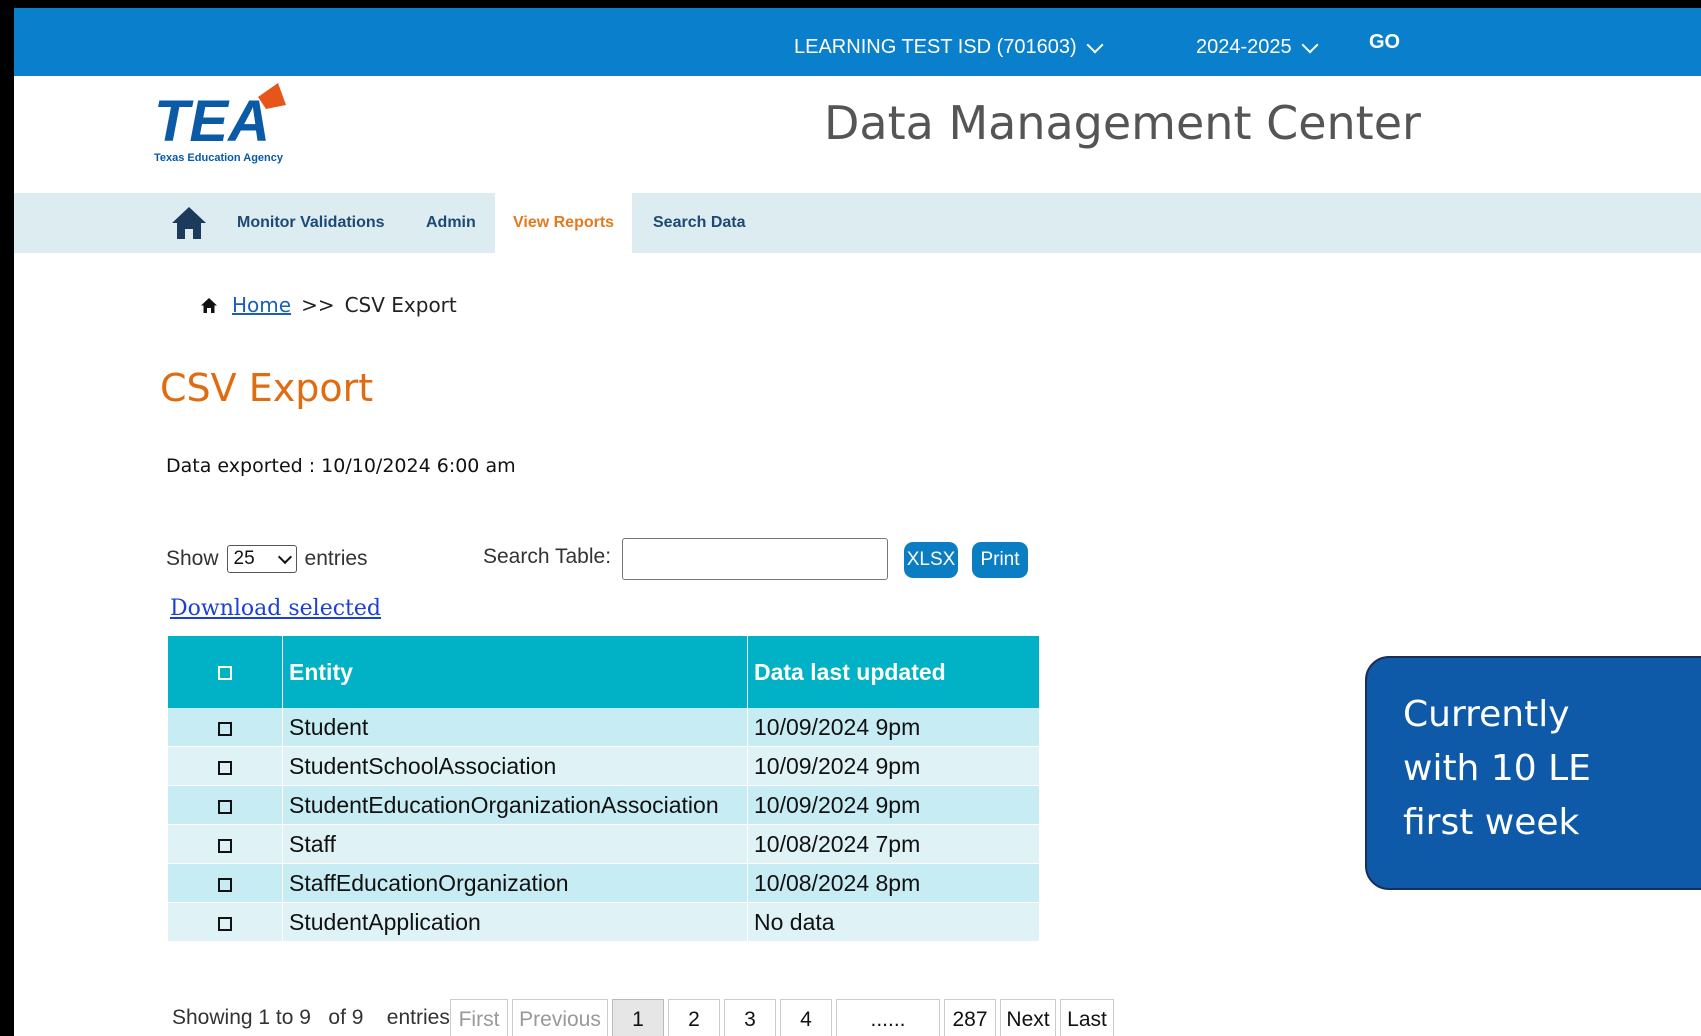 This screenshot has height=1036, width=1701. I want to click on entity-cell: StudentSchoolAssociation, so click(515, 766).